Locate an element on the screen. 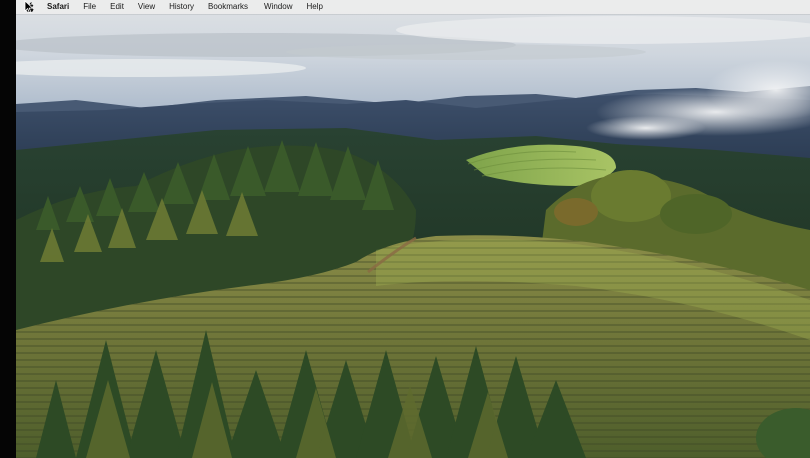  menu-file: File is located at coordinates (89, 7).